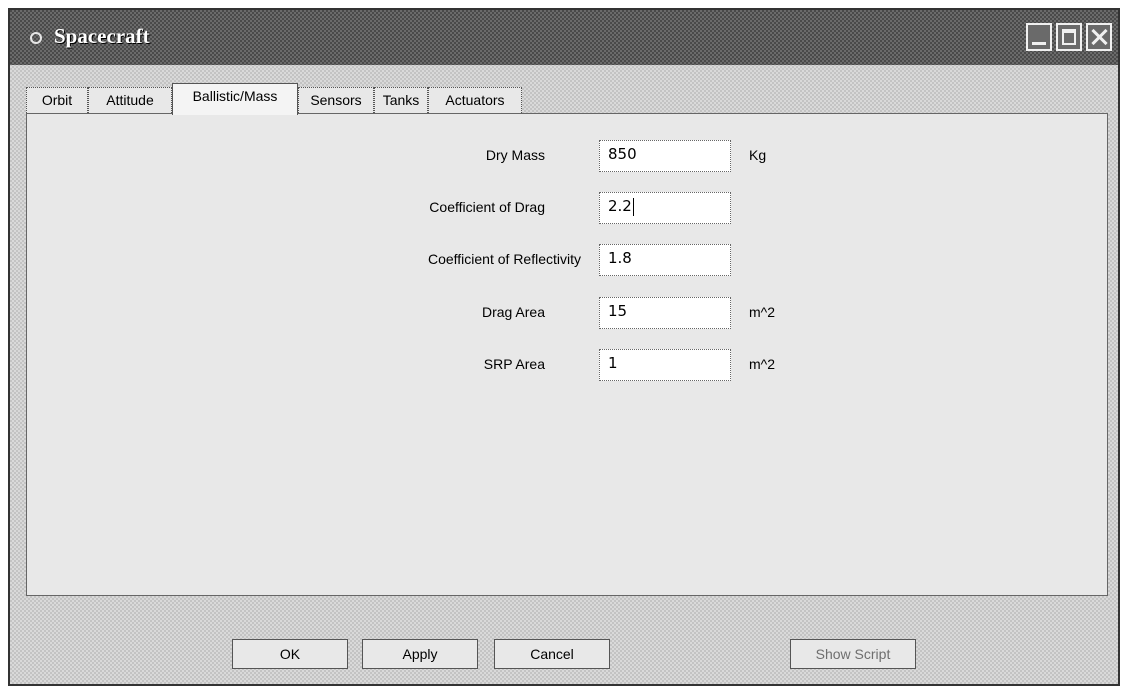  Describe the element at coordinates (1069, 37) in the screenshot. I see `maximize-icon` at that location.